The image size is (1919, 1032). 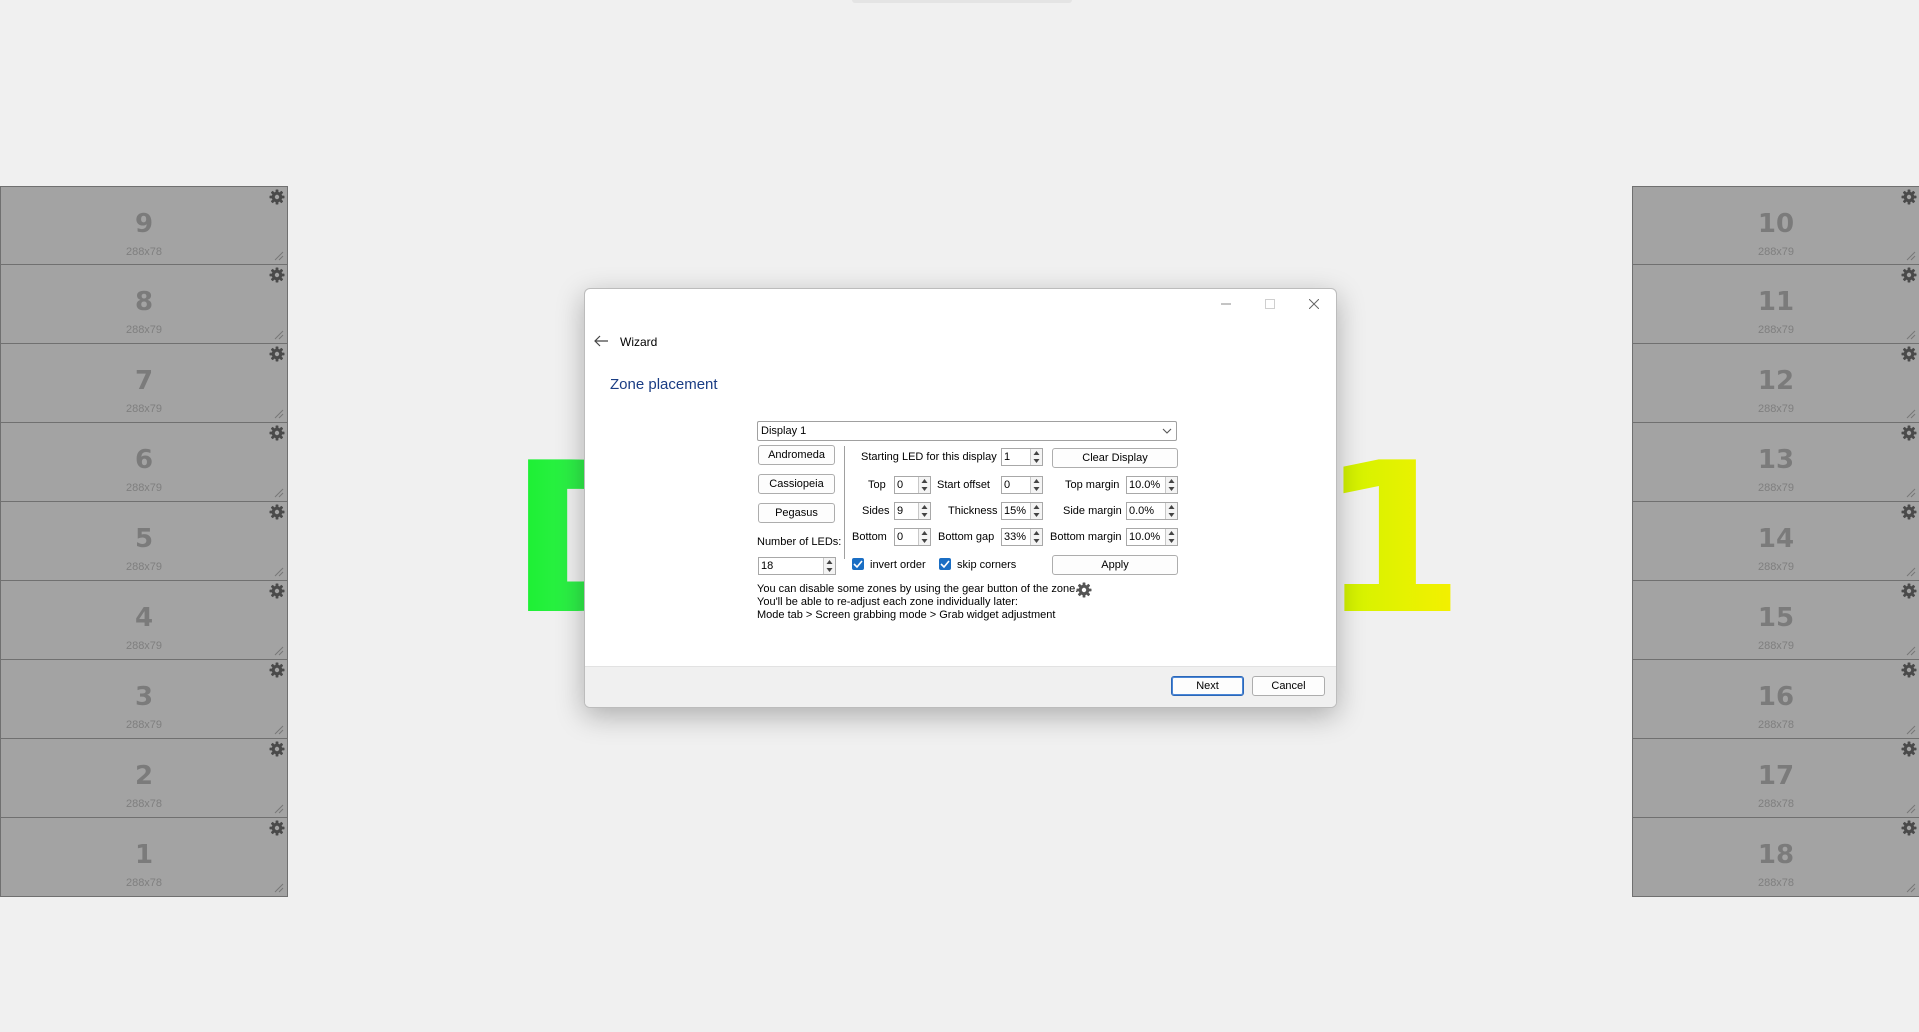 I want to click on top-margin-label: Top margin, so click(x=1092, y=485).